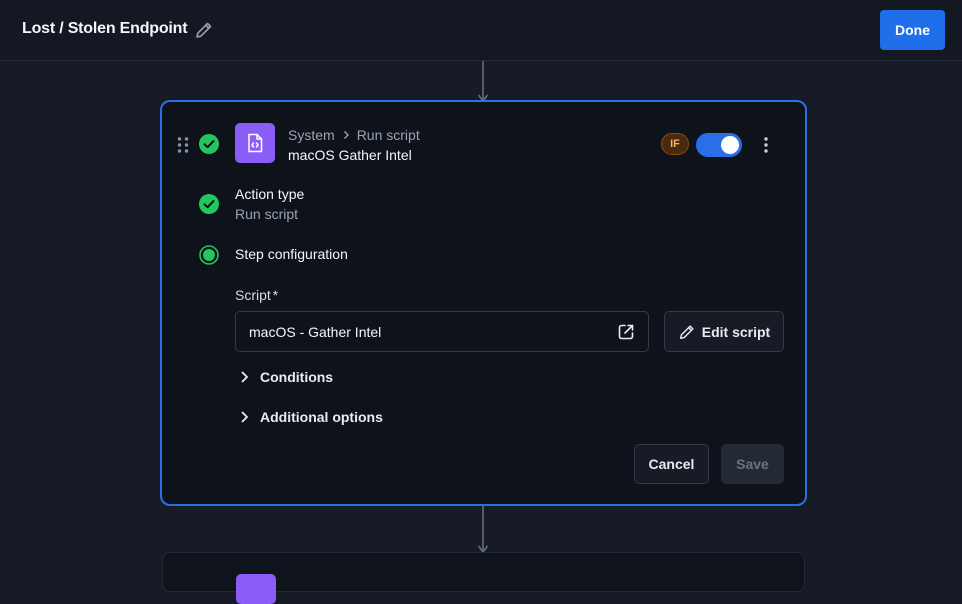  What do you see at coordinates (483, 82) in the screenshot?
I see `connector-arrow-top` at bounding box center [483, 82].